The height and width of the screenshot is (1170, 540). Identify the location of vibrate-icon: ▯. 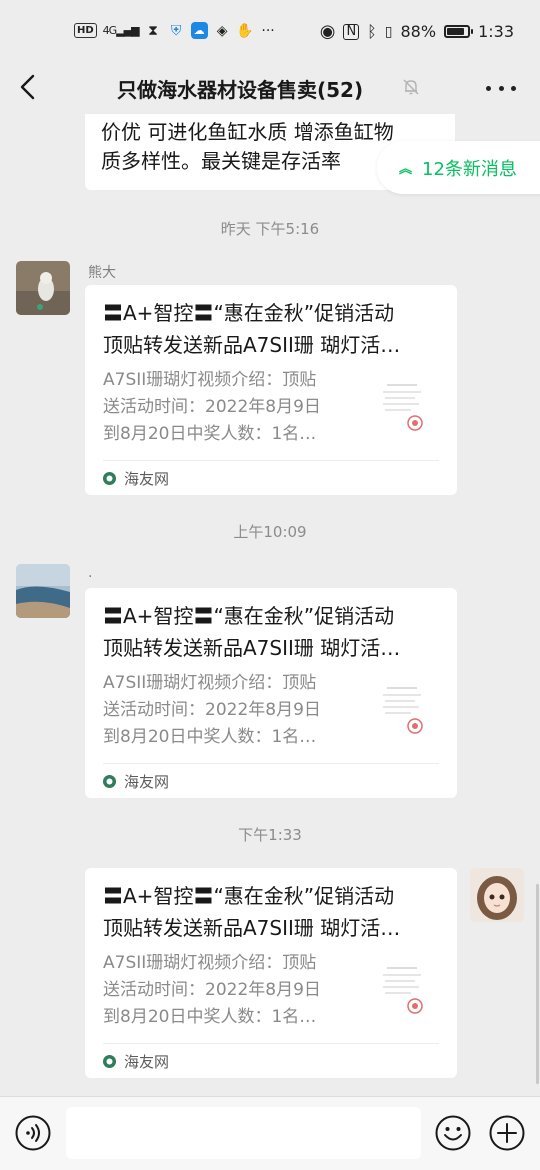
(388, 31).